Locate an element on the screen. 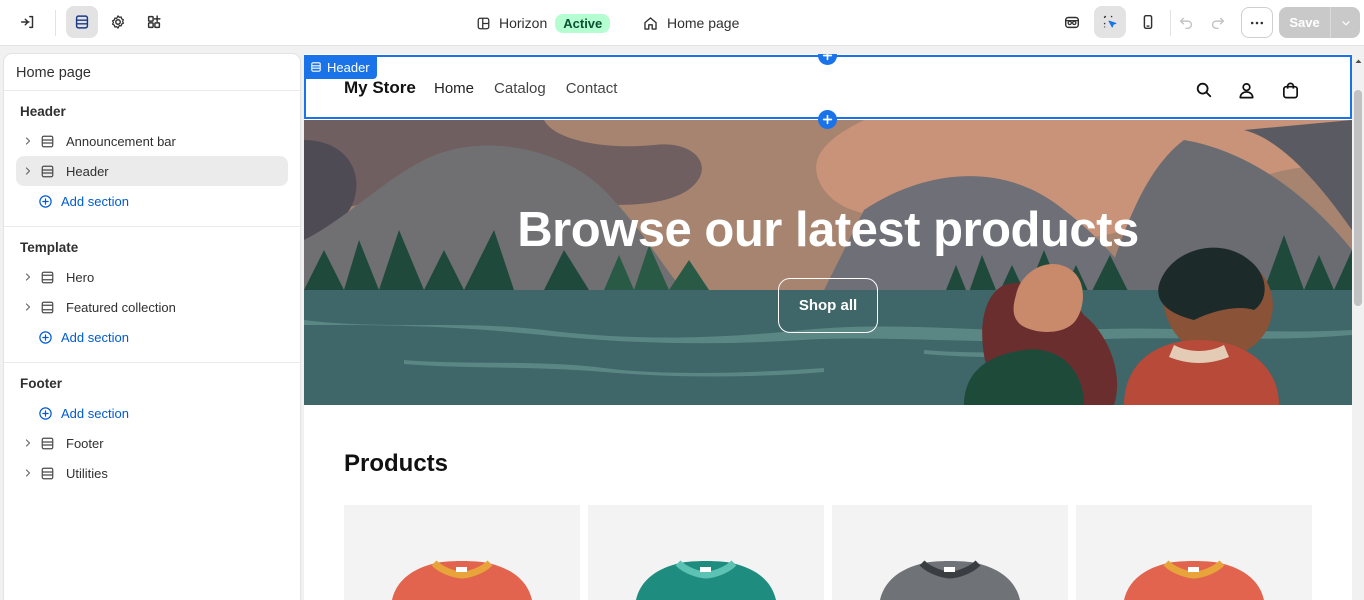 The image size is (1364, 600). selected-section-tag: Header is located at coordinates (340, 67).